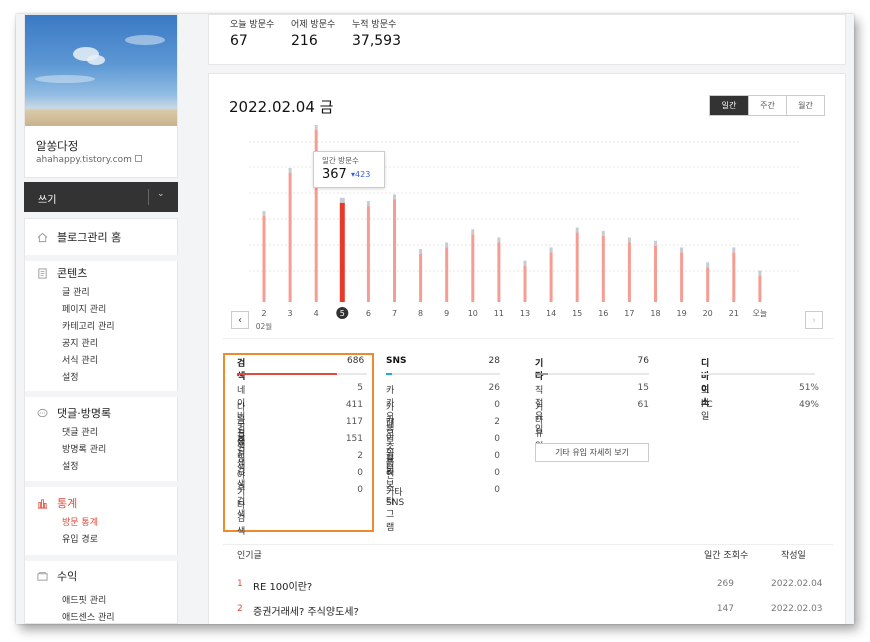 The image size is (870, 642). Describe the element at coordinates (84, 308) in the screenshot. I see `menu-page-manage: 페이지 관리` at that location.